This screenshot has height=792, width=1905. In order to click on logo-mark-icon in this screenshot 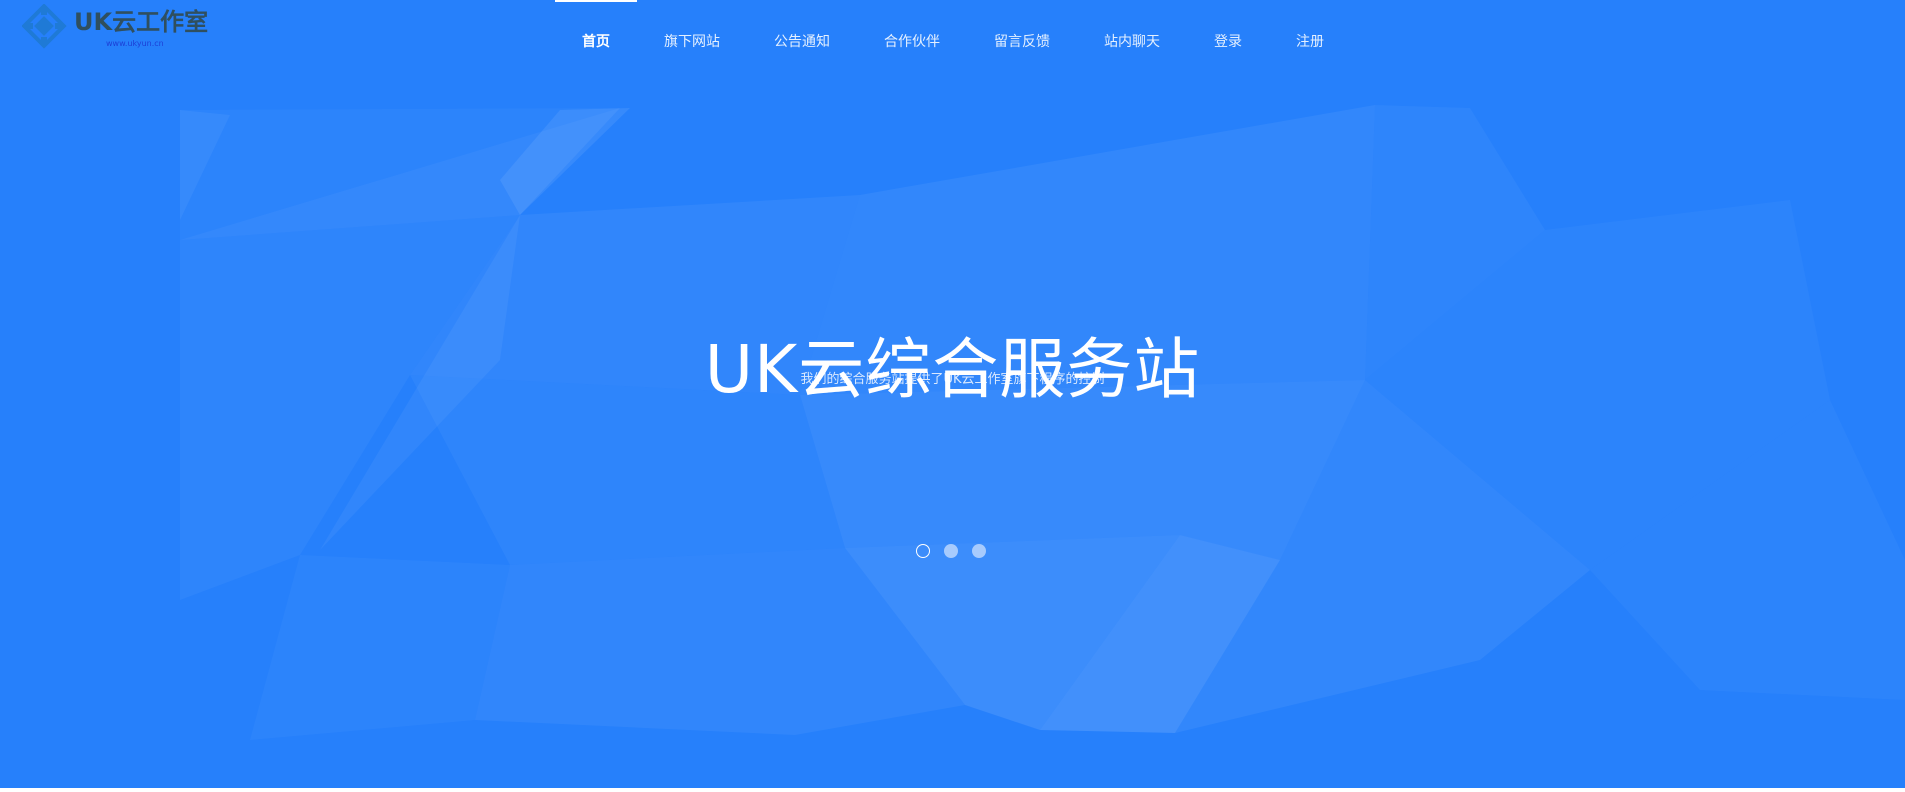, I will do `click(44, 26)`.